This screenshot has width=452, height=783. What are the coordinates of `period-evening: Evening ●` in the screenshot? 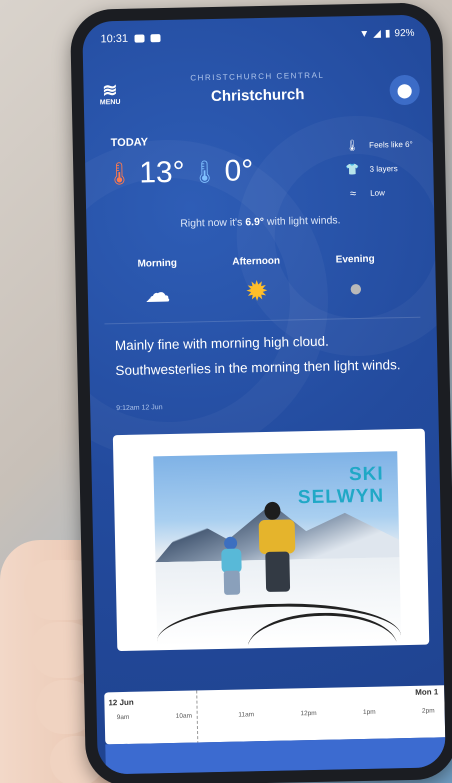 It's located at (355, 279).